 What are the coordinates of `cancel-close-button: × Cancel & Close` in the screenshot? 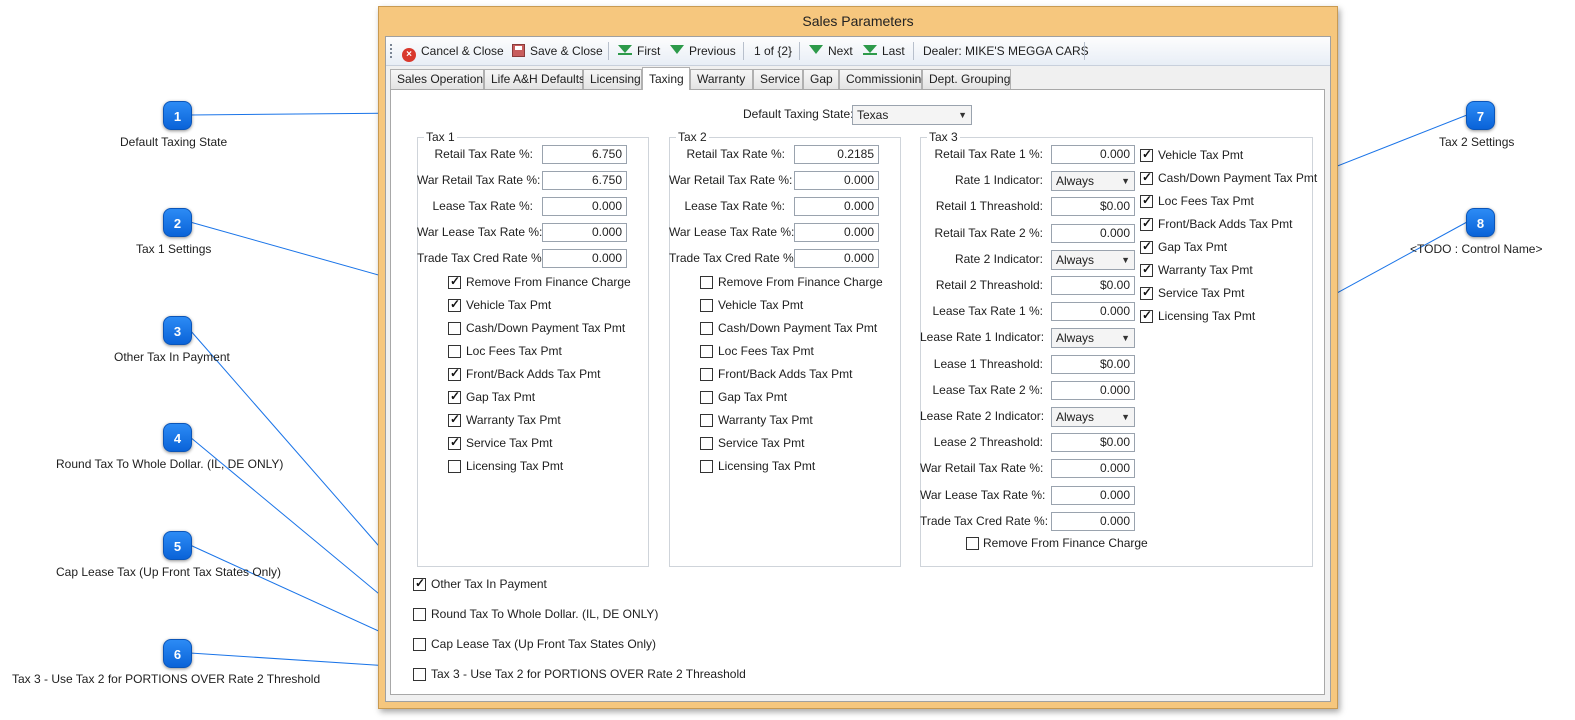 It's located at (453, 52).